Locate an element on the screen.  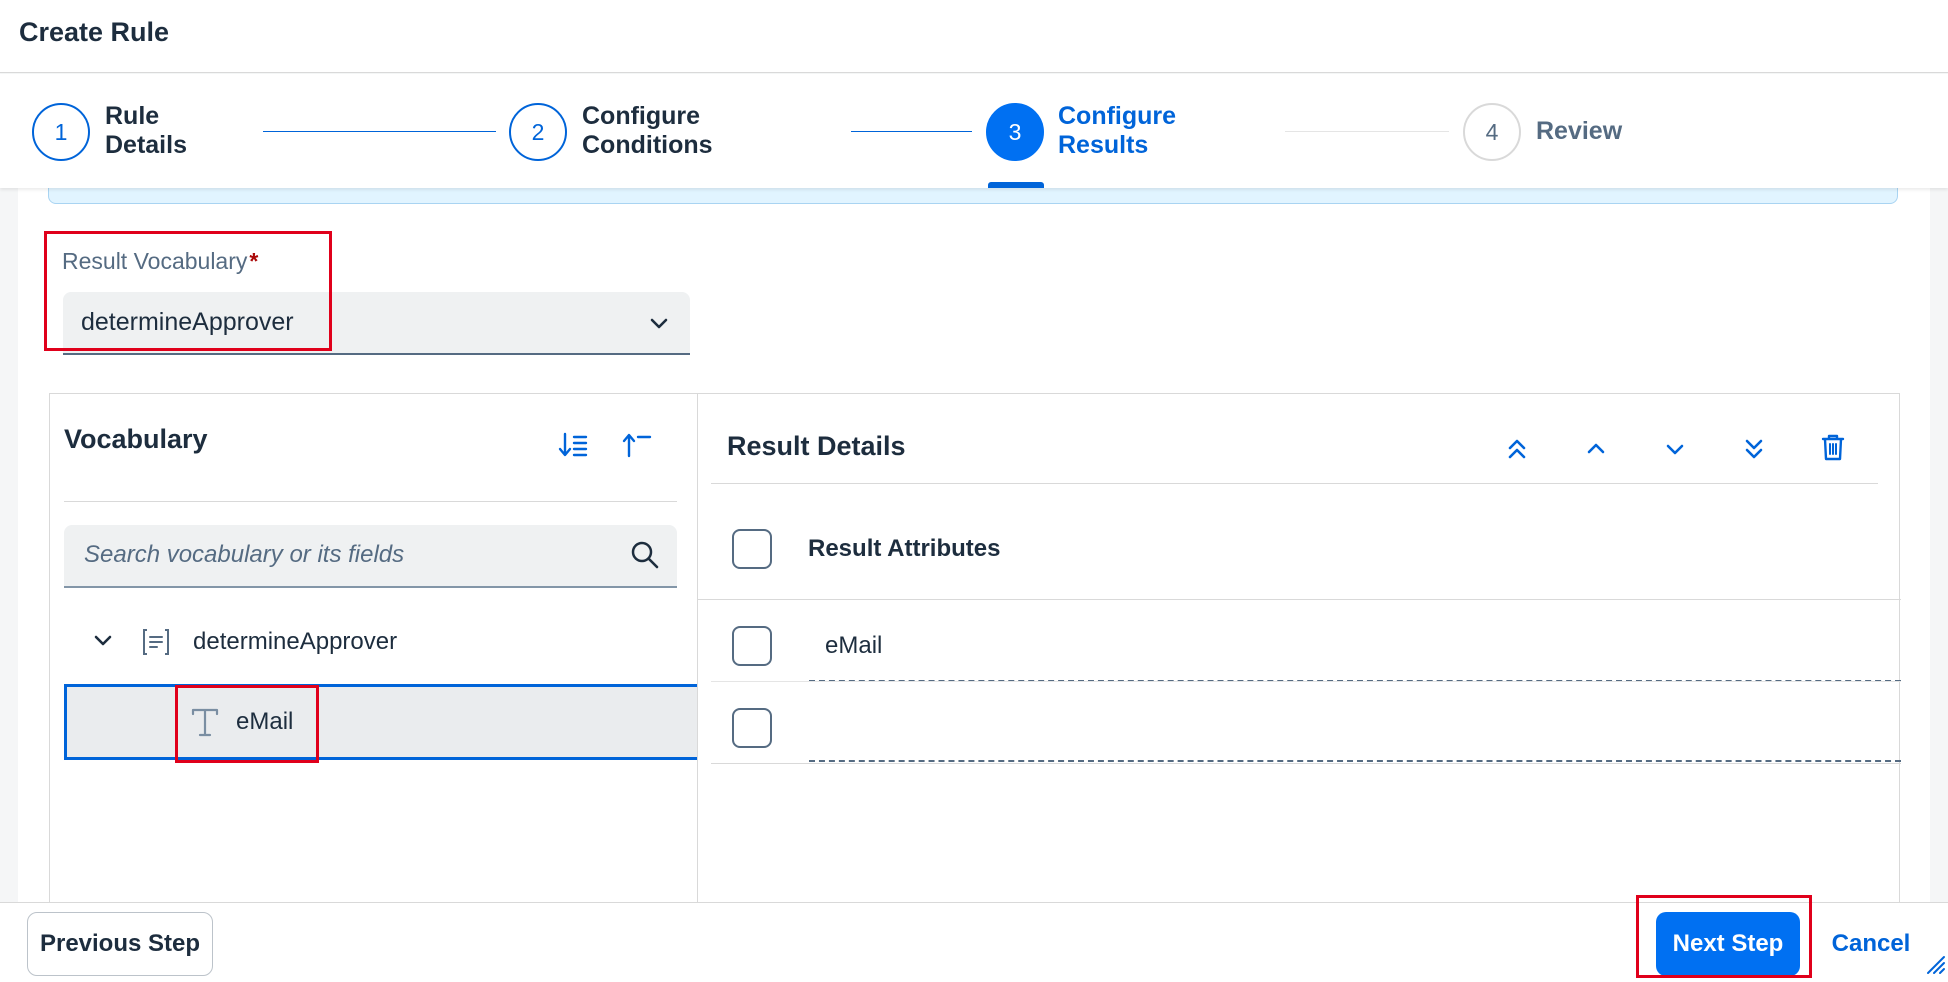
step-2-label-line2: Conditions is located at coordinates (647, 145).